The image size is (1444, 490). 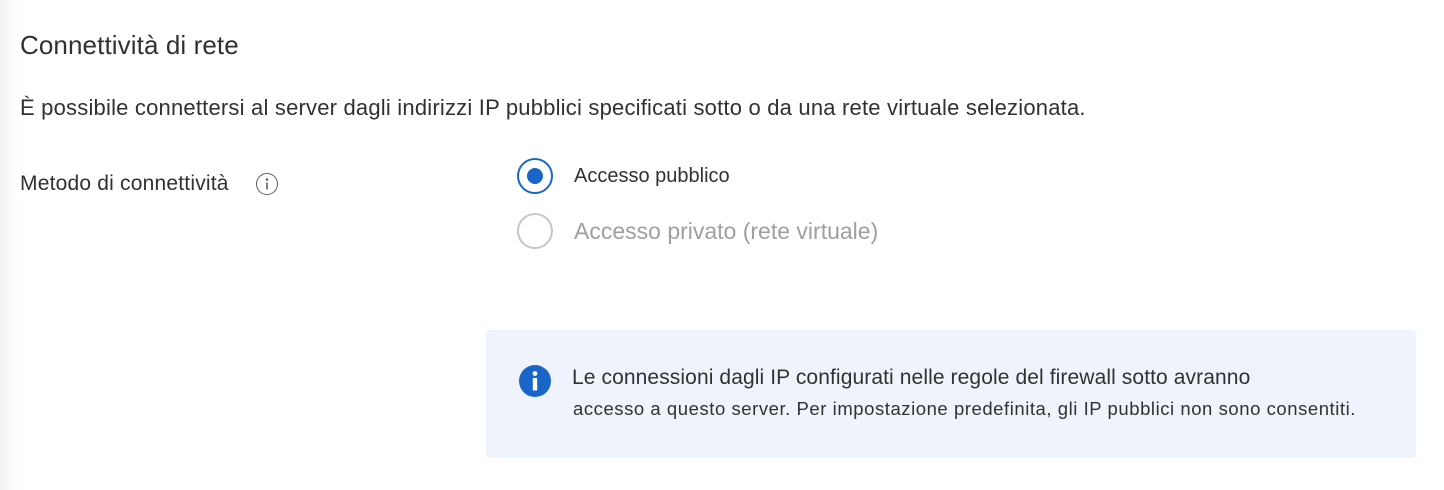 I want to click on info-circle-icon, so click(x=266, y=184).